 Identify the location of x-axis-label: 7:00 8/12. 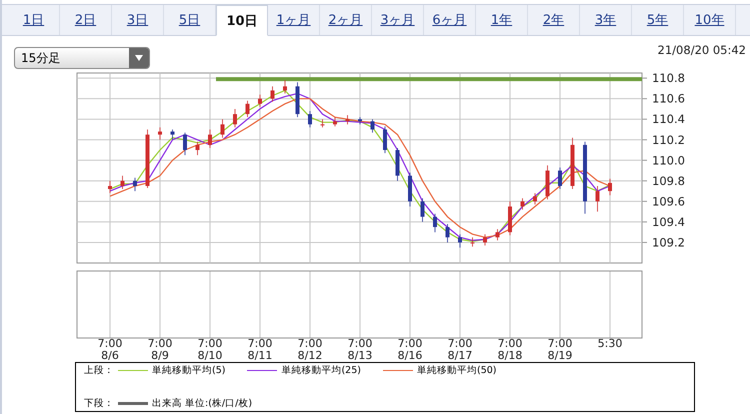
(310, 349).